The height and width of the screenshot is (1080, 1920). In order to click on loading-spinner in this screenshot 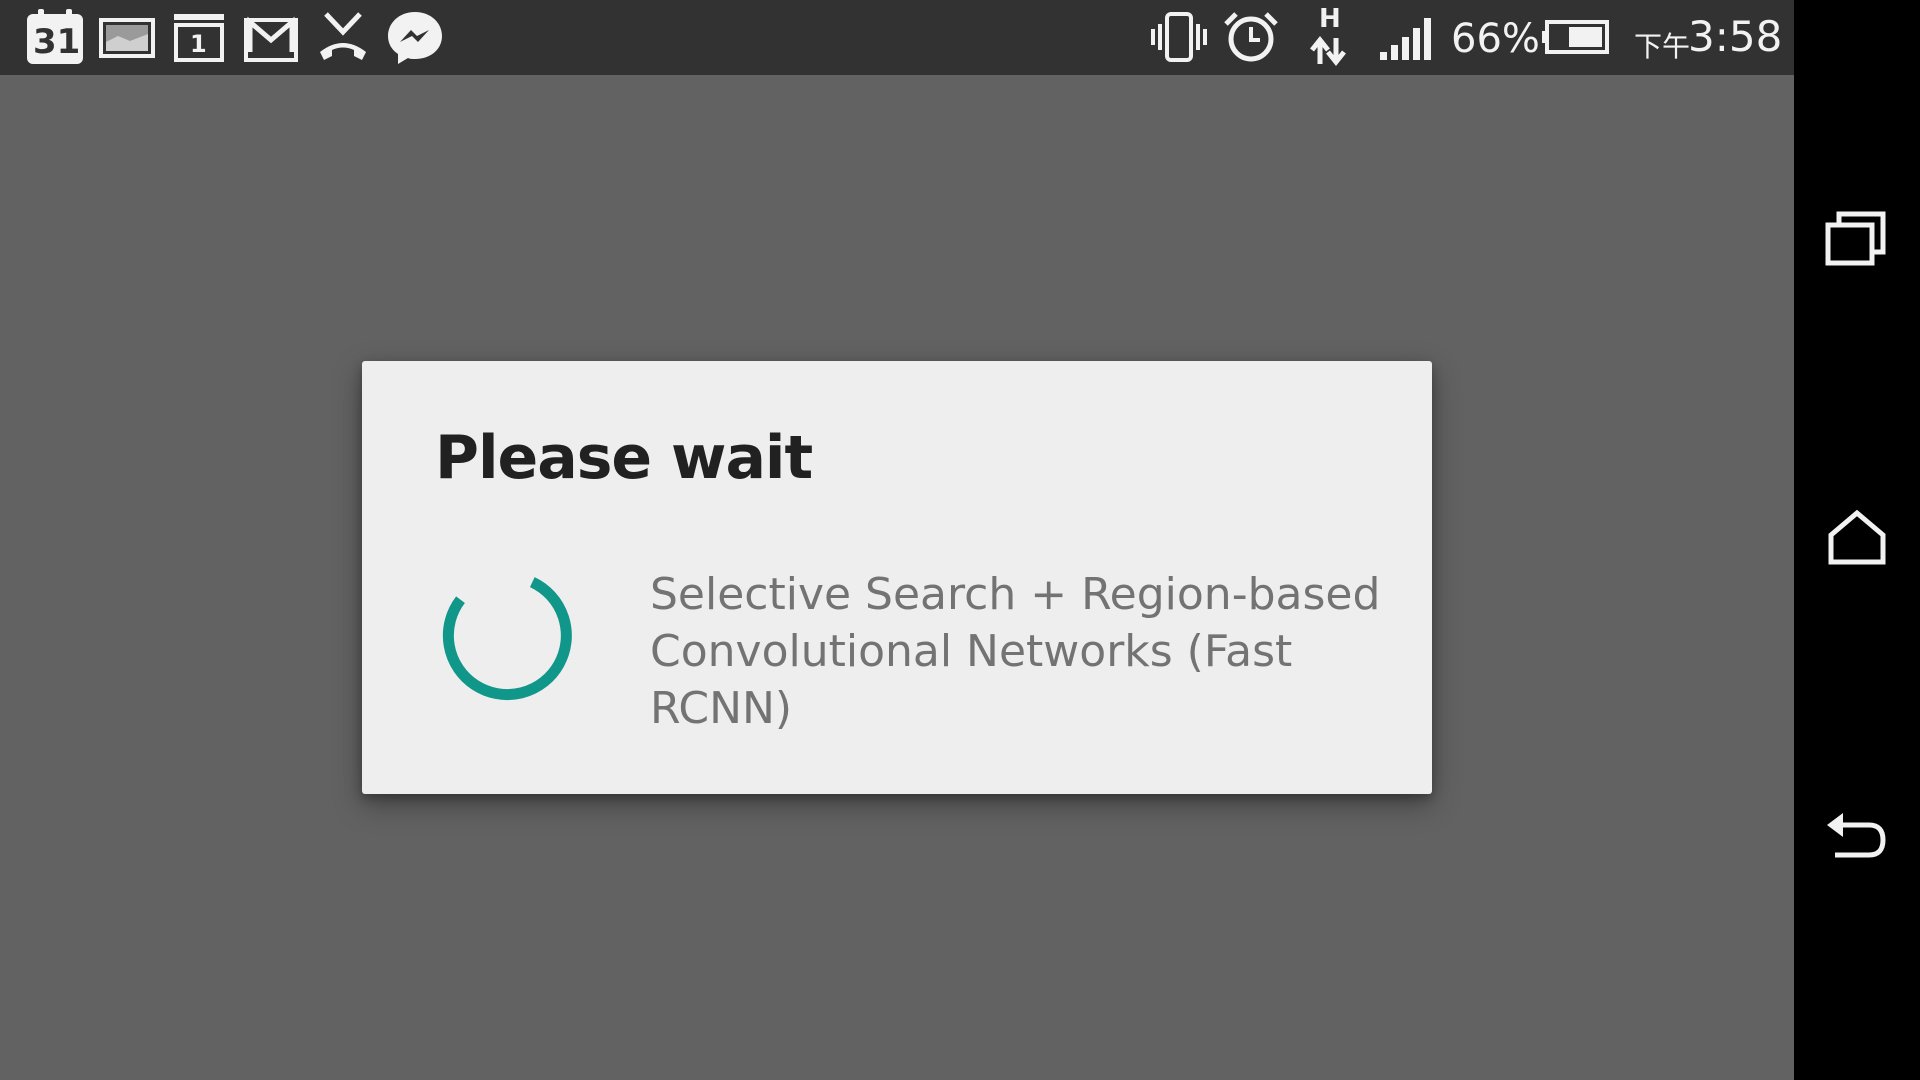, I will do `click(507, 635)`.